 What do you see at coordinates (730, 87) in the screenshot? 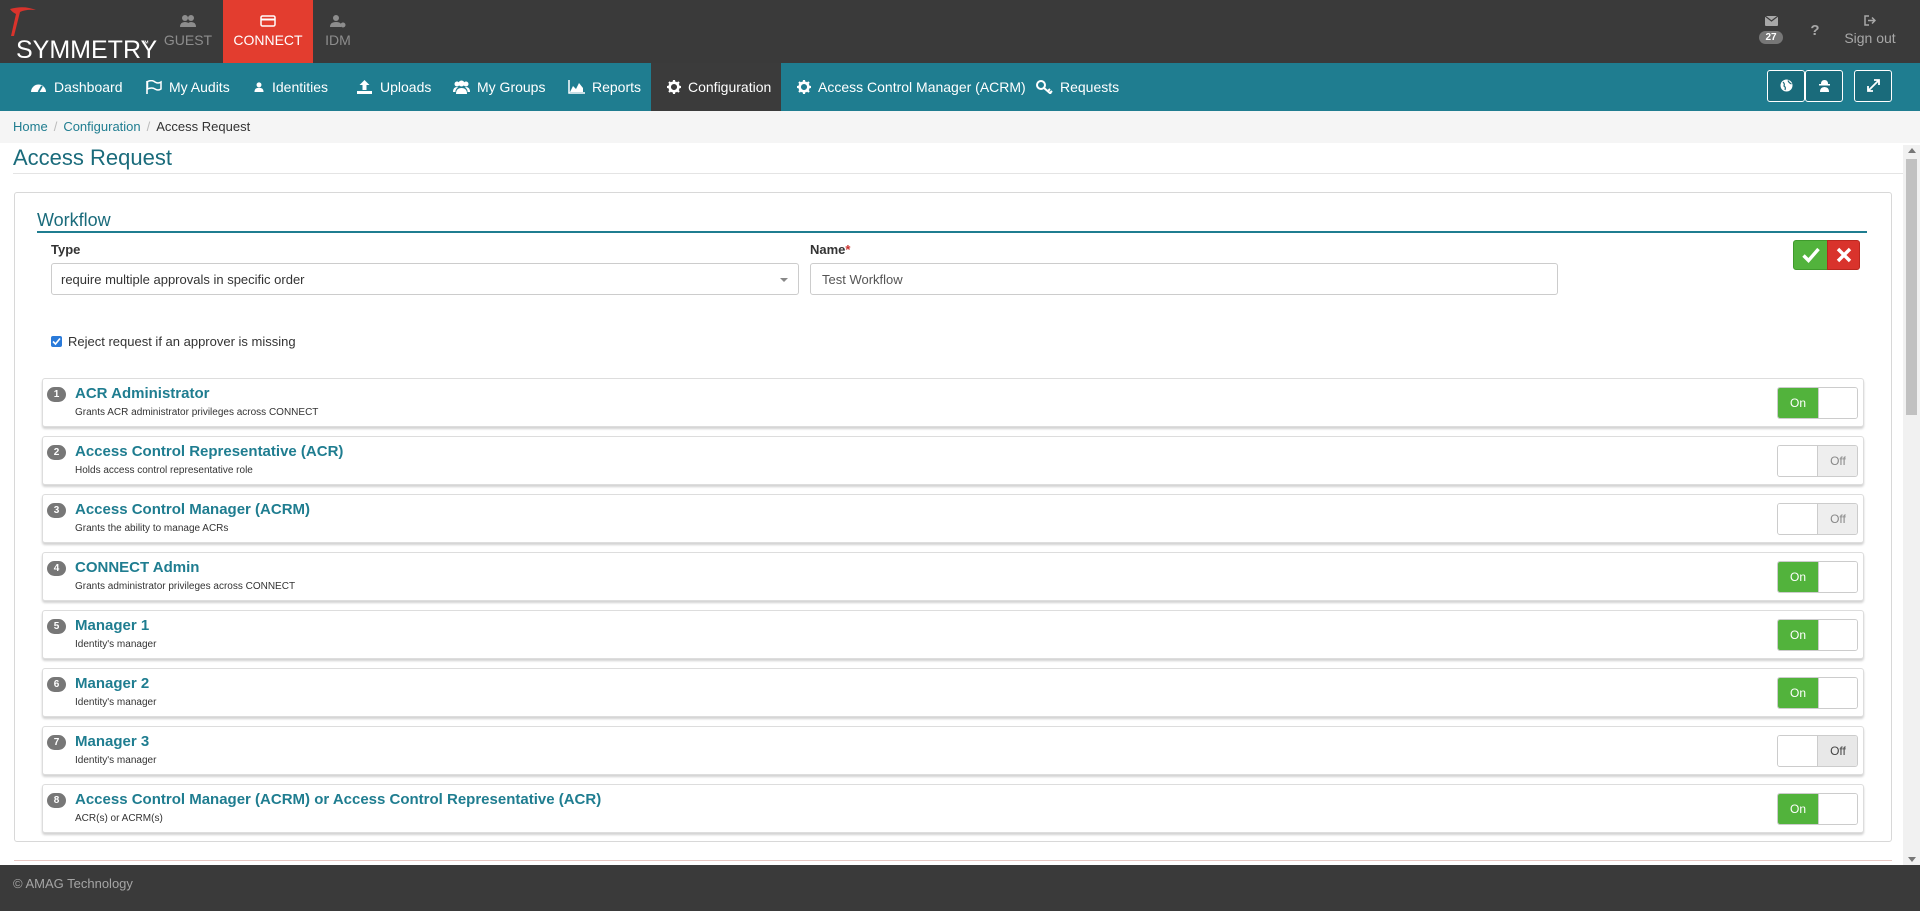
I see `nav-configuration-label: Configuration` at bounding box center [730, 87].